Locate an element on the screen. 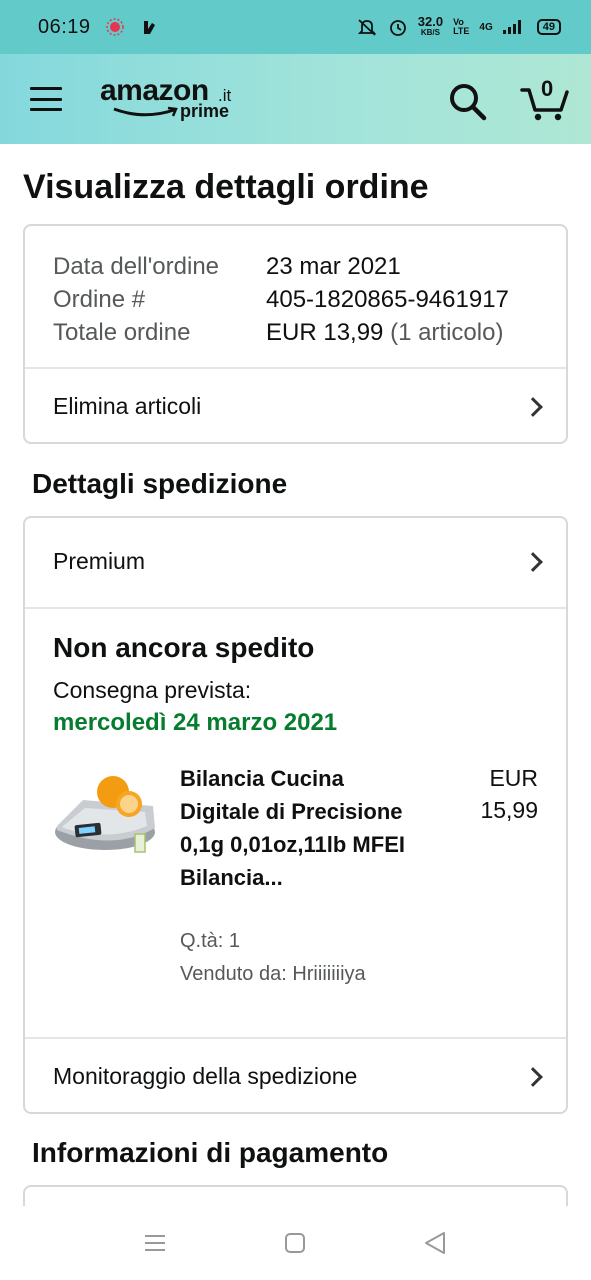 Image resolution: width=591 pixels, height=1280 pixels. amazon-prime-logo: amazon .it prime is located at coordinates (170, 100).